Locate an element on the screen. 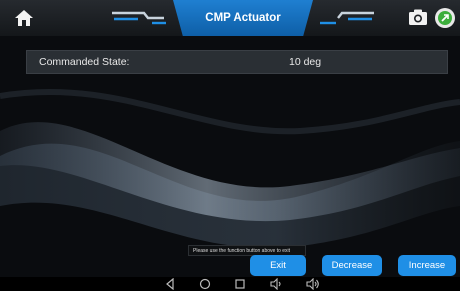 The image size is (460, 291). increase-button: Increase is located at coordinates (427, 265).